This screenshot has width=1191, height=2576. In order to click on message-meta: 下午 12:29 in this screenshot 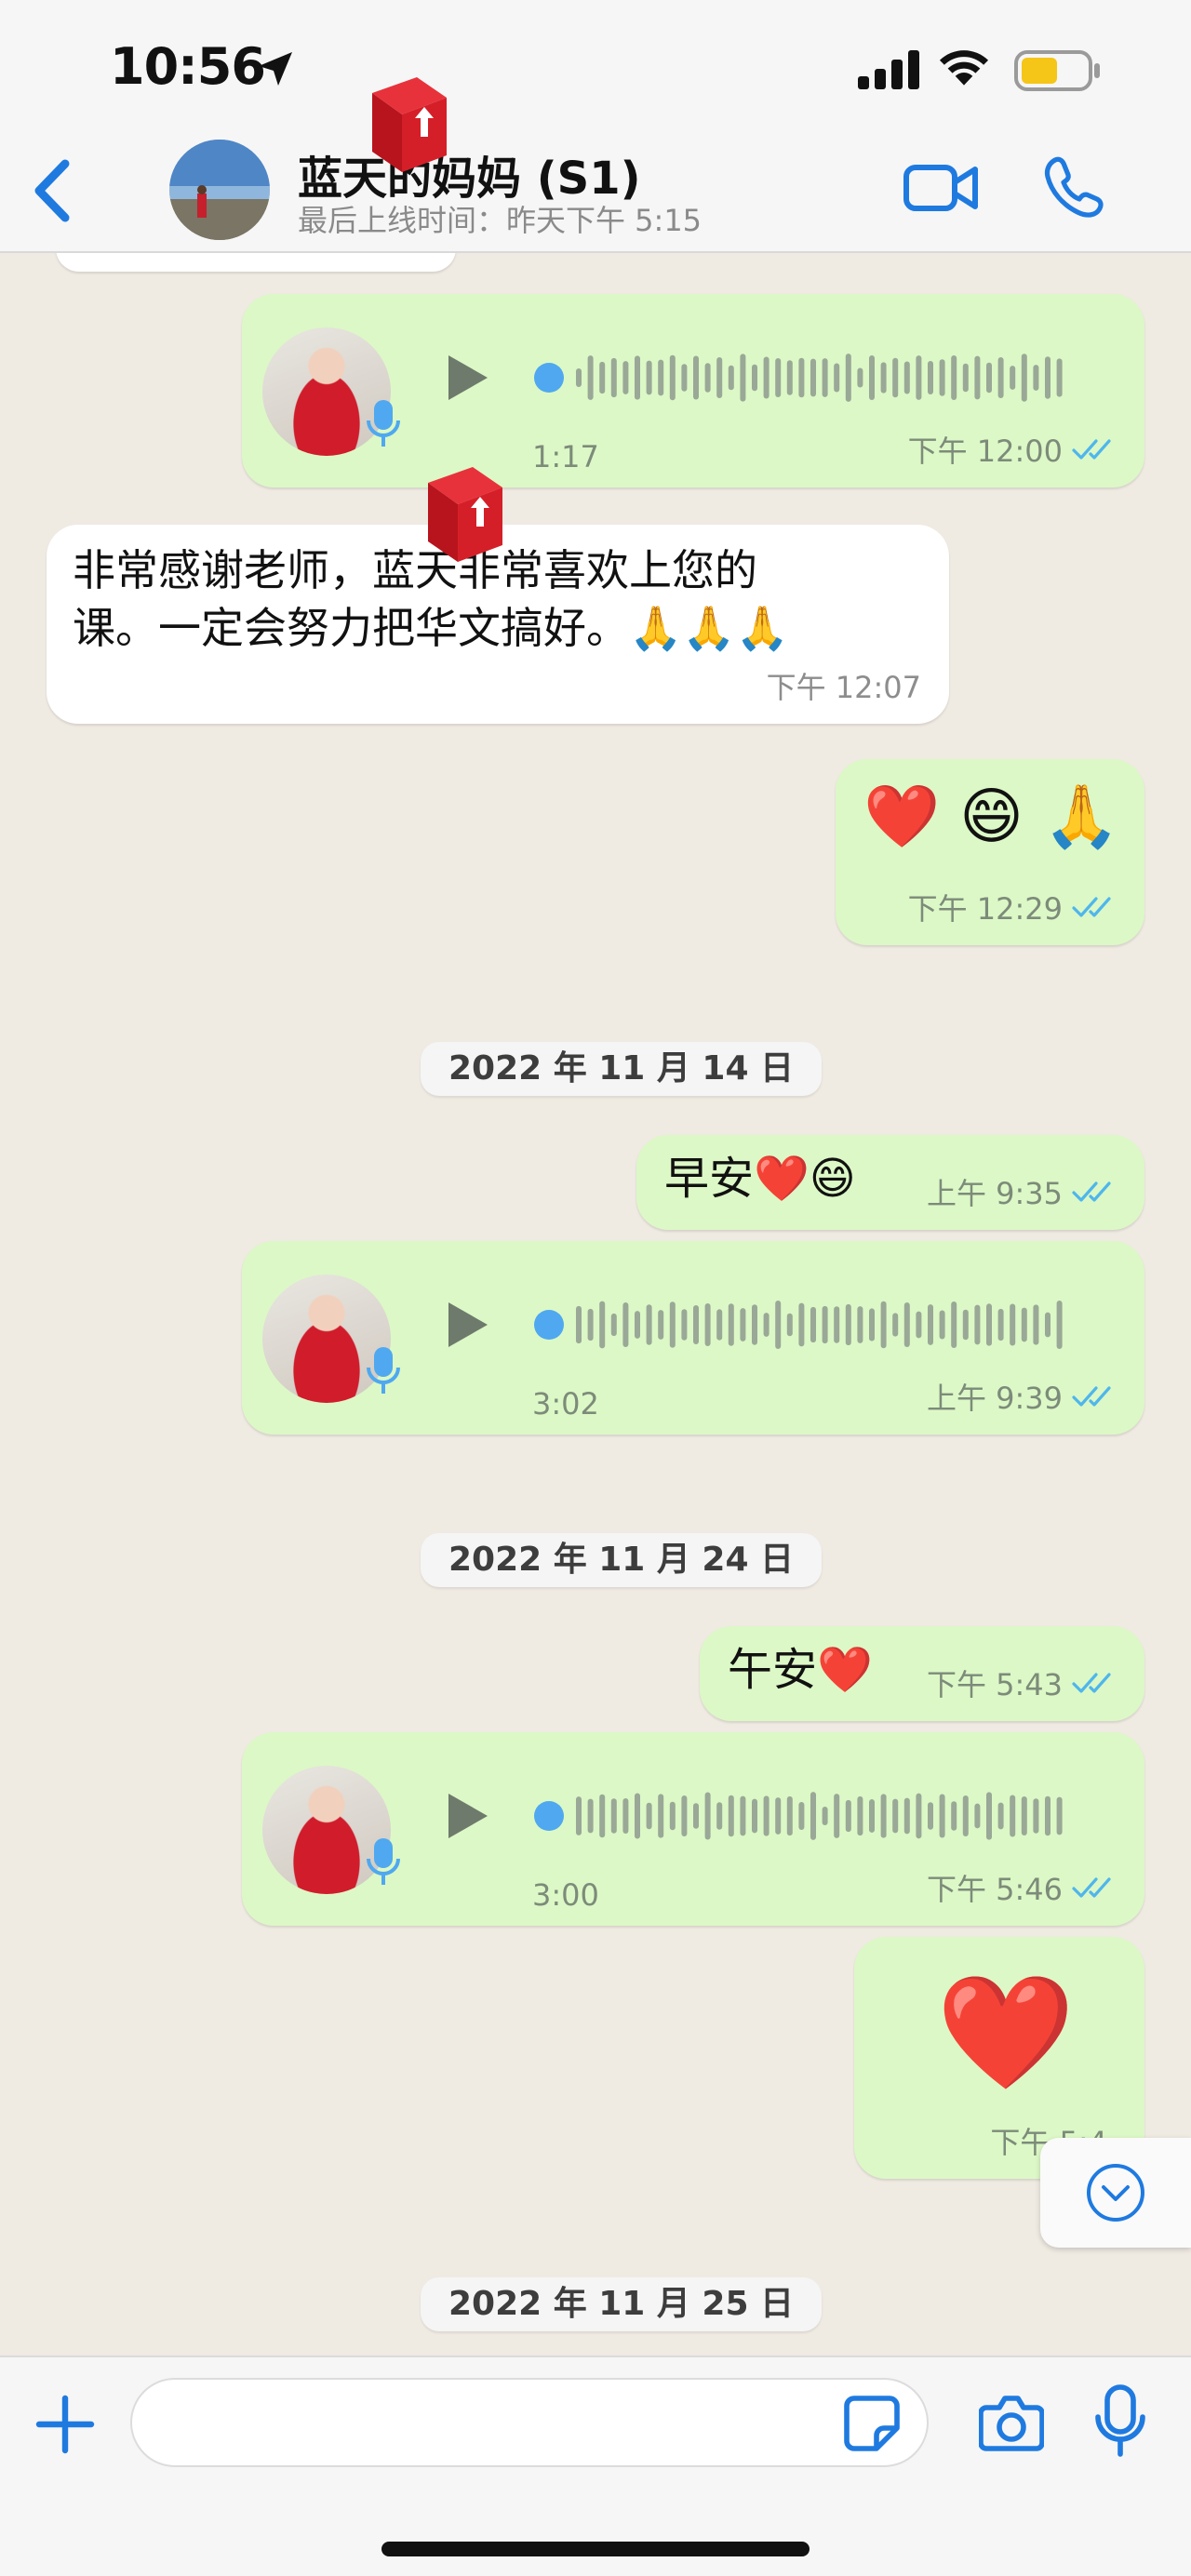, I will do `click(1012, 907)`.